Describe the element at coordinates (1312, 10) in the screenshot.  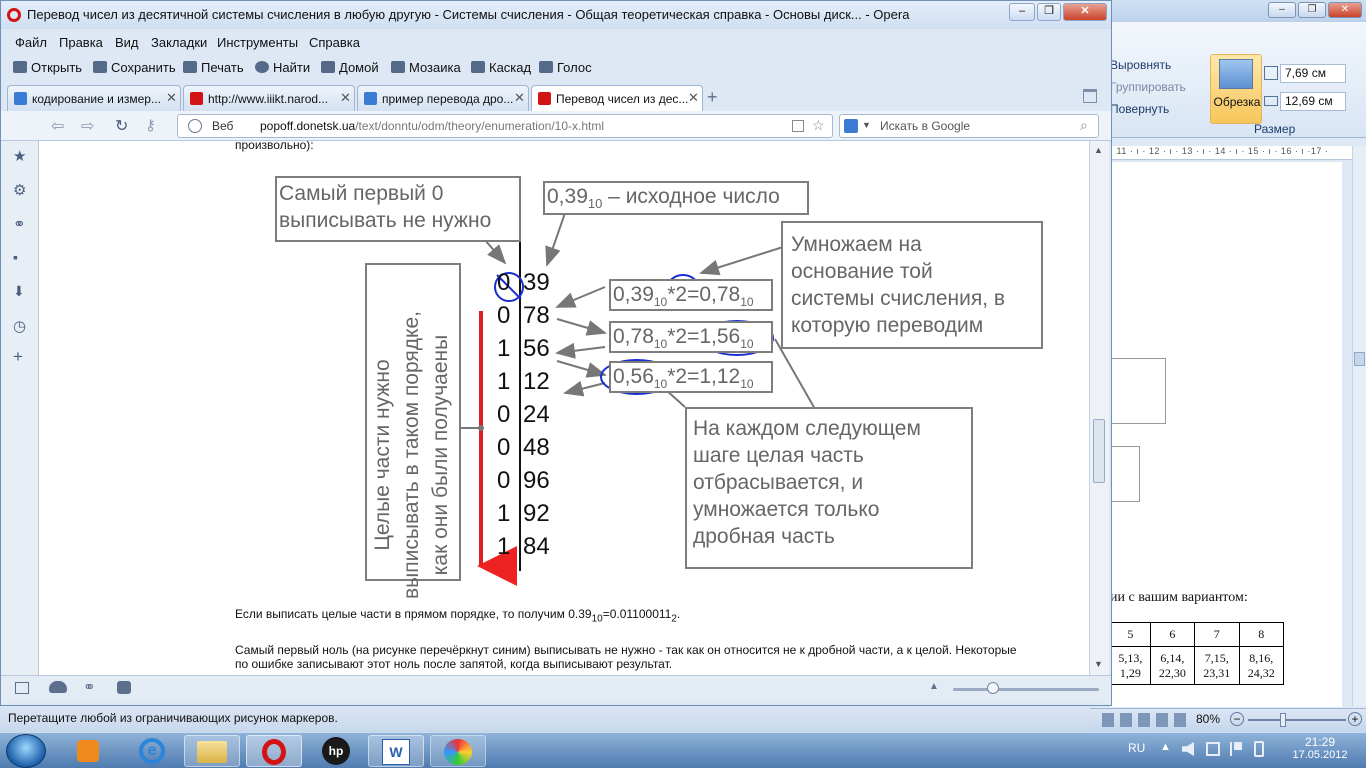
I see `word-maximize-button: ❐` at that location.